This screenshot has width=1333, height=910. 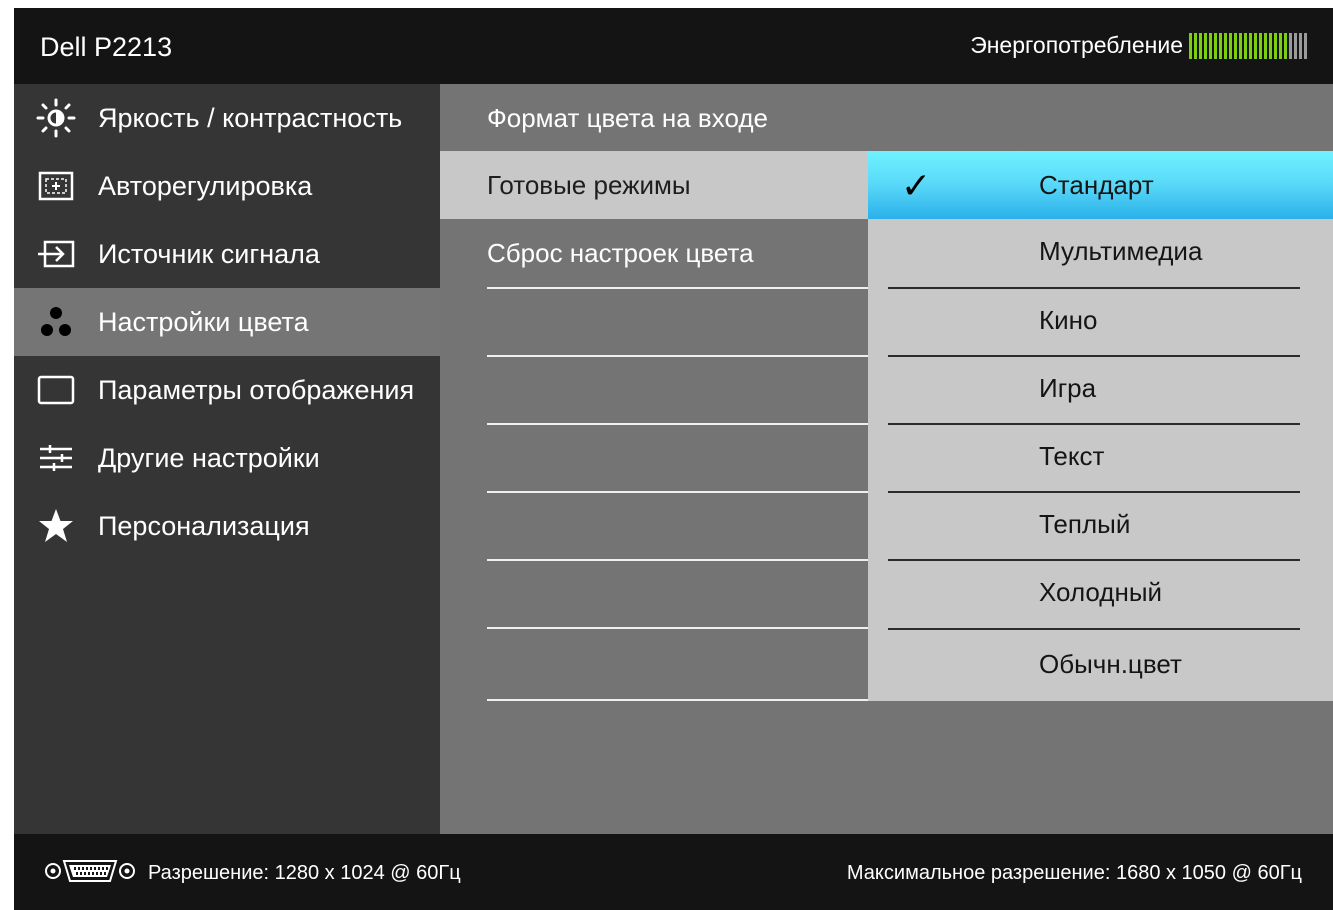 What do you see at coordinates (205, 185) in the screenshot?
I see `menu-item-label: Авторегулировка` at bounding box center [205, 185].